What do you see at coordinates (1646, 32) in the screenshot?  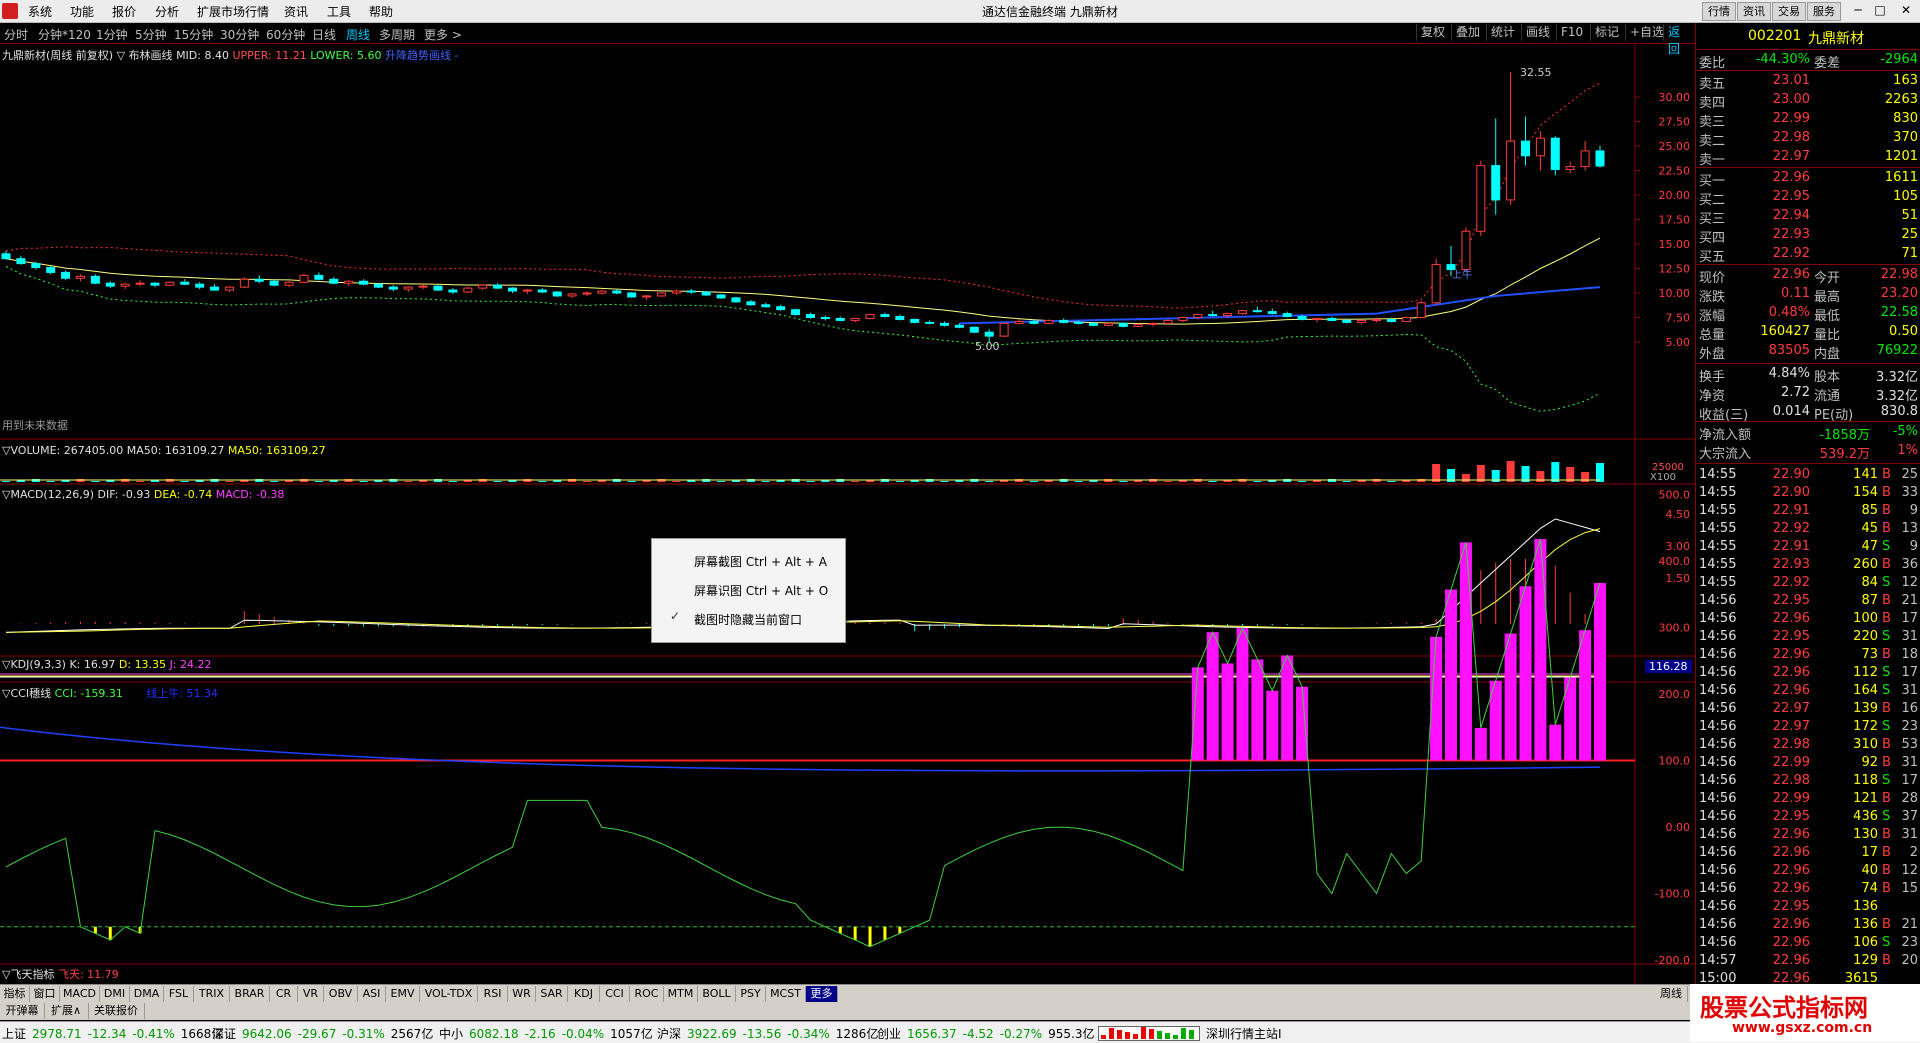 I see `tb-add-fav: +自选` at bounding box center [1646, 32].